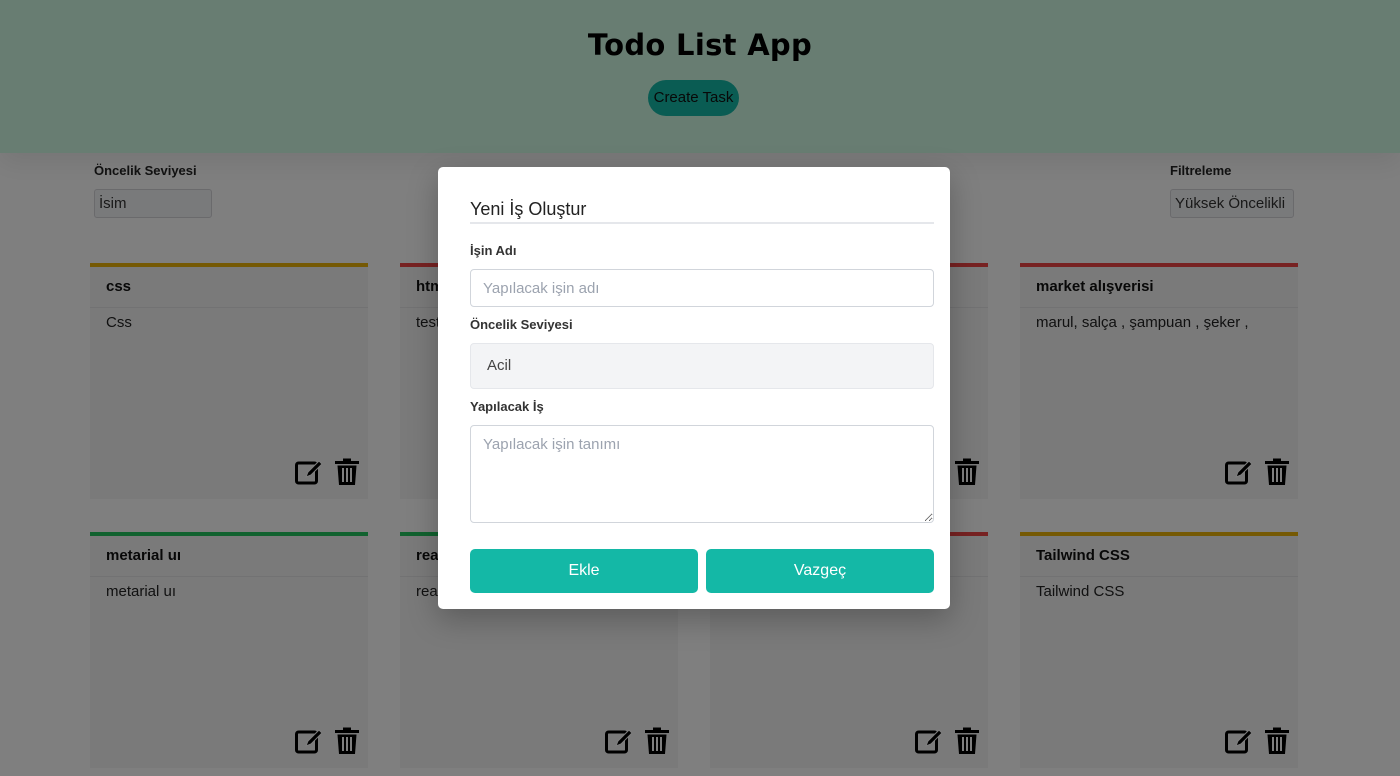 The height and width of the screenshot is (776, 1400). I want to click on priority-label: Öncelik Seviyesi, so click(521, 324).